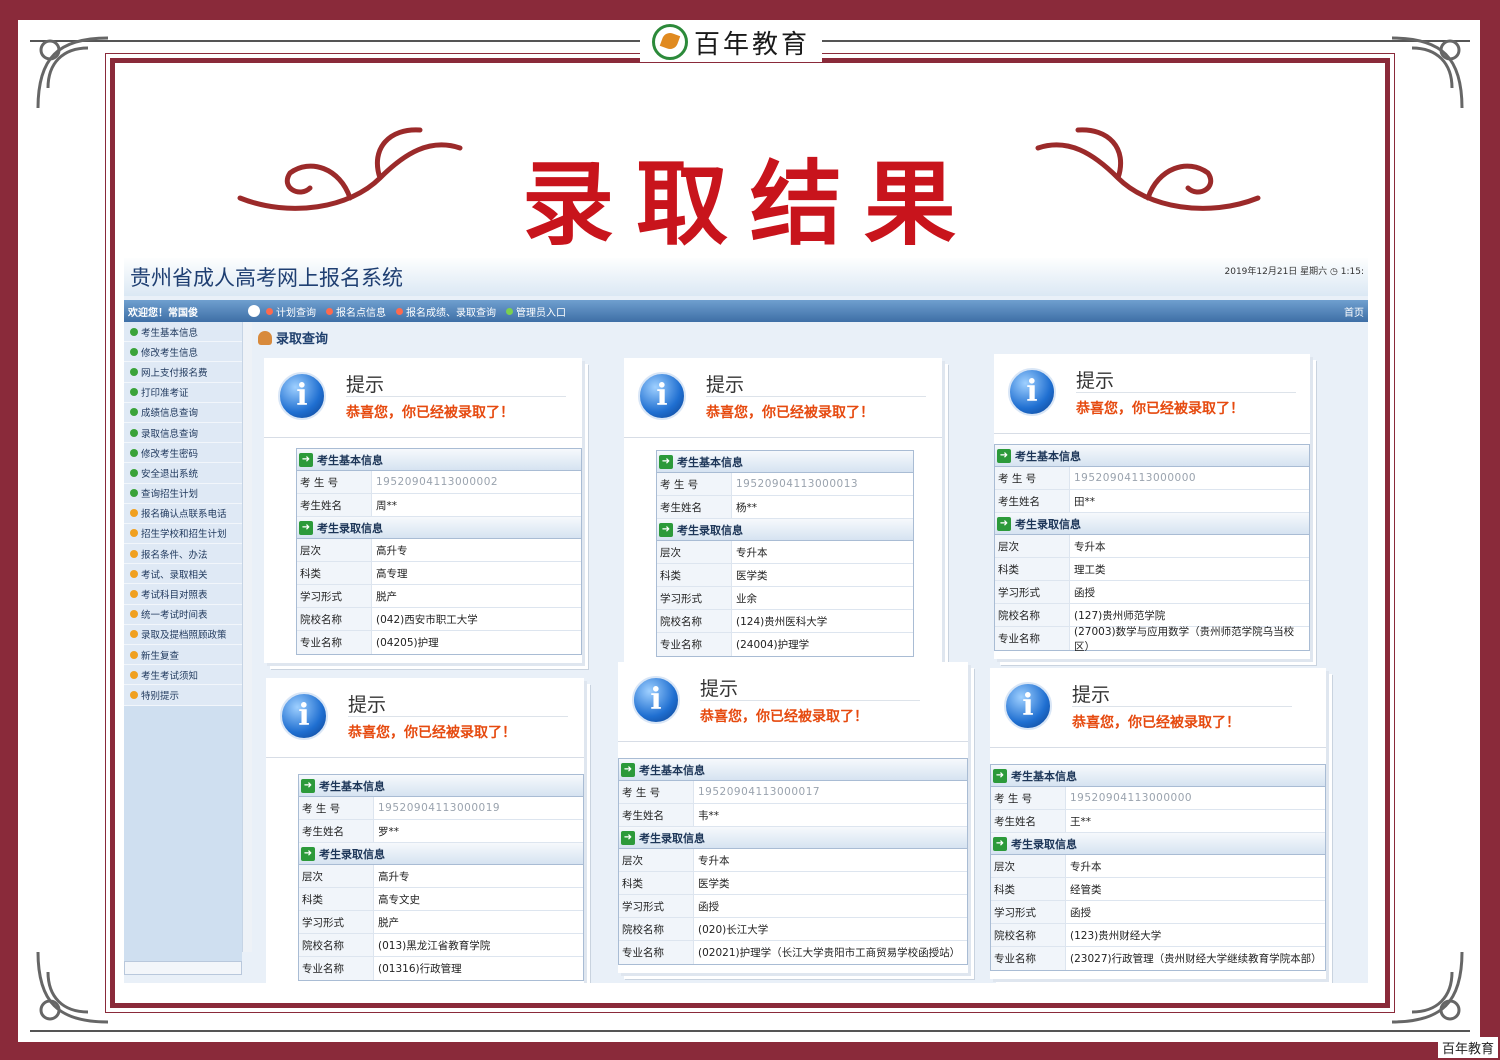 The image size is (1500, 1060). I want to click on sidebar-item: 录取及提档照顾政策, so click(183, 634).